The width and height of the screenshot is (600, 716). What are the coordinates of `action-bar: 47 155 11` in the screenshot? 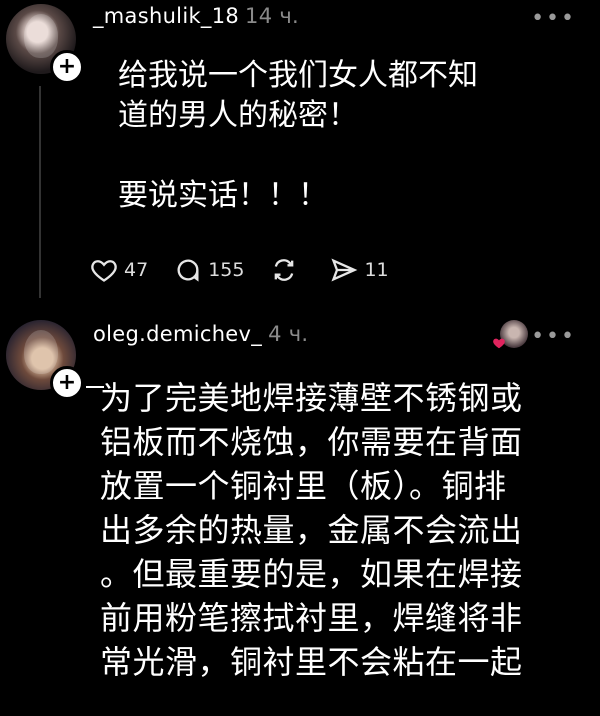 It's located at (252, 270).